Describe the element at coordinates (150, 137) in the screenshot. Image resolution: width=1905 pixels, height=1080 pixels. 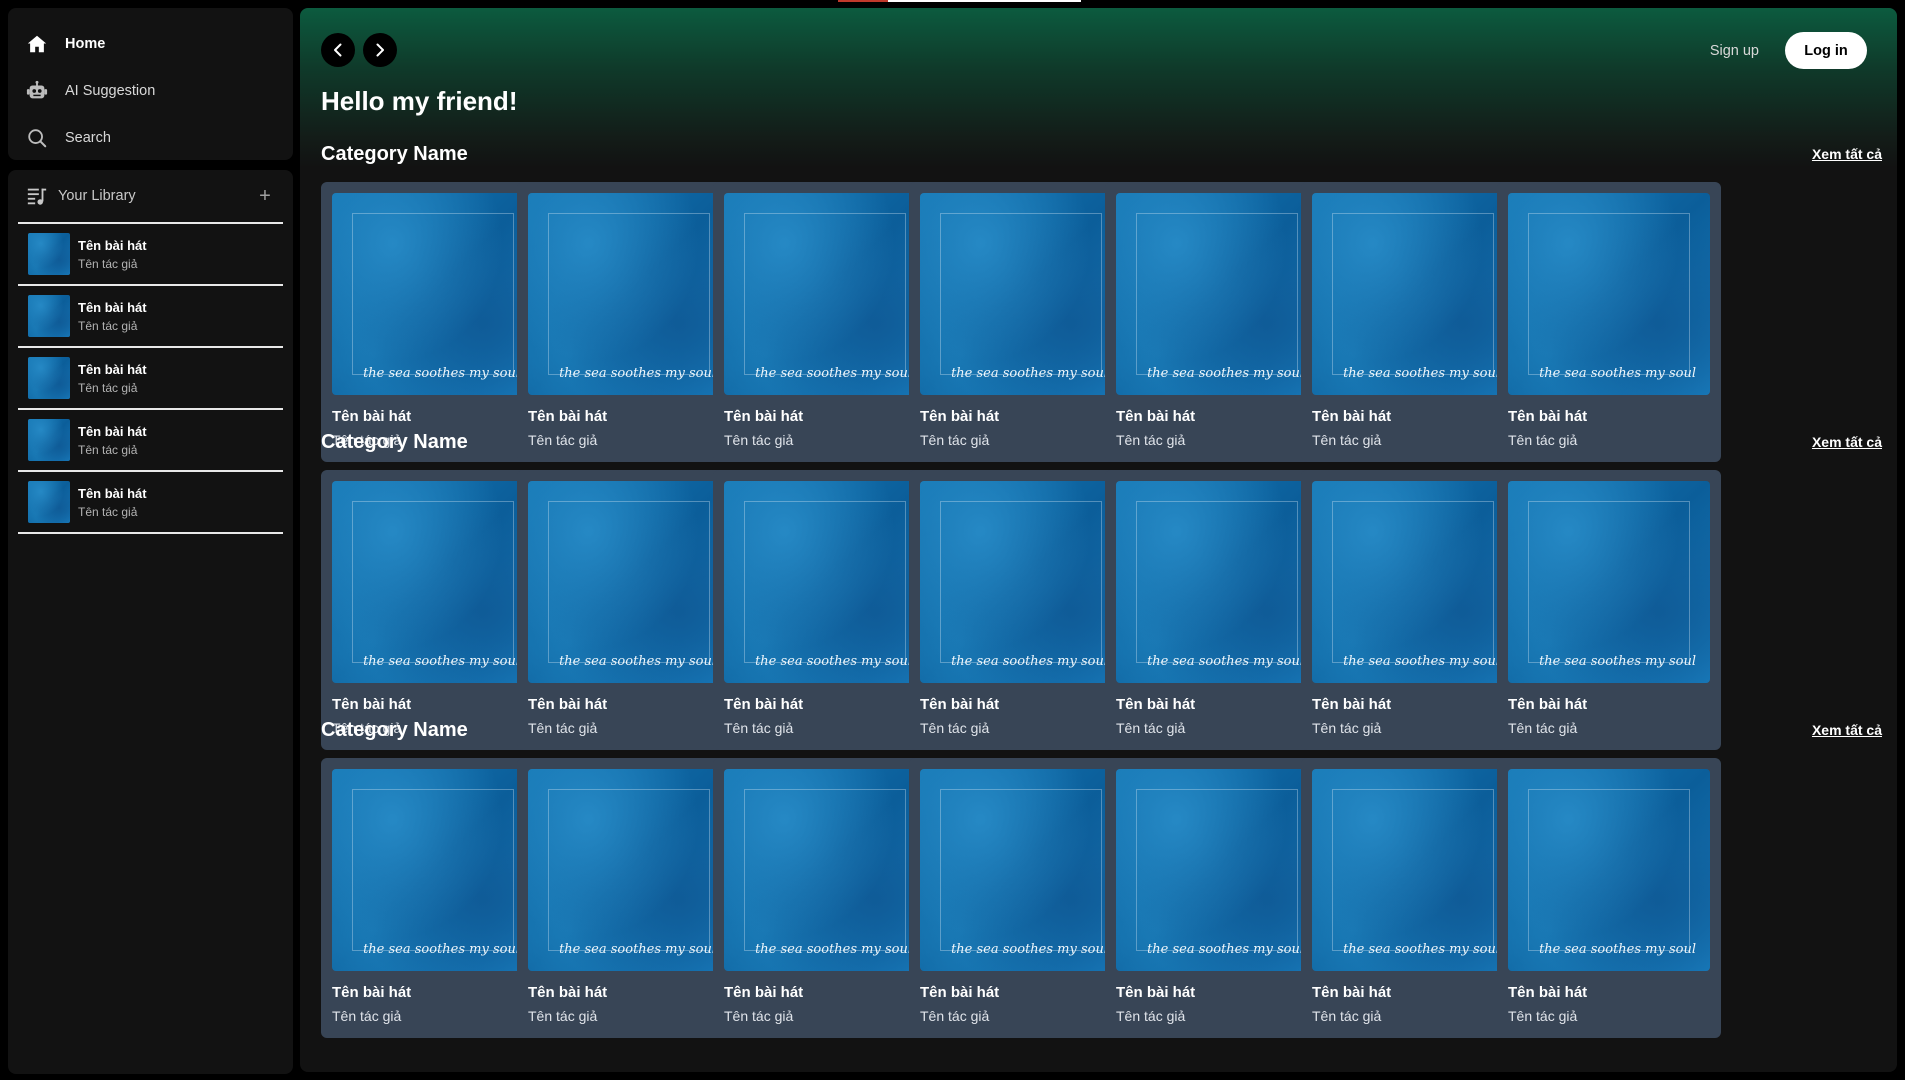
I see `sidebar-item-search: Search` at that location.